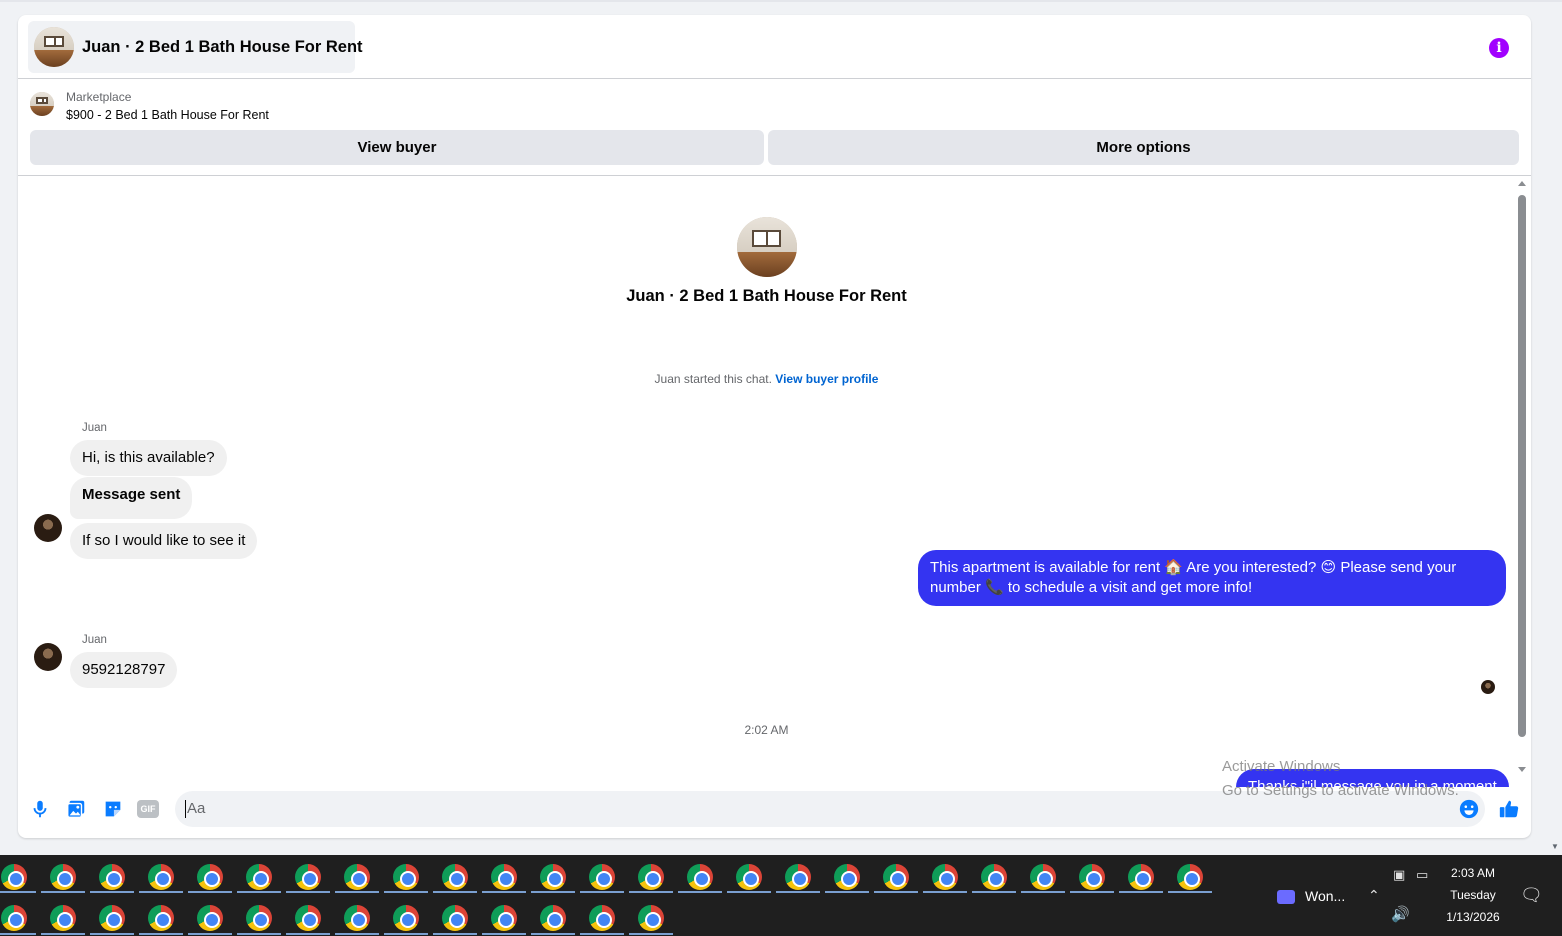  Describe the element at coordinates (1372, 778) in the screenshot. I see `outgoing-message: Thanks i"il message you in a moment` at that location.